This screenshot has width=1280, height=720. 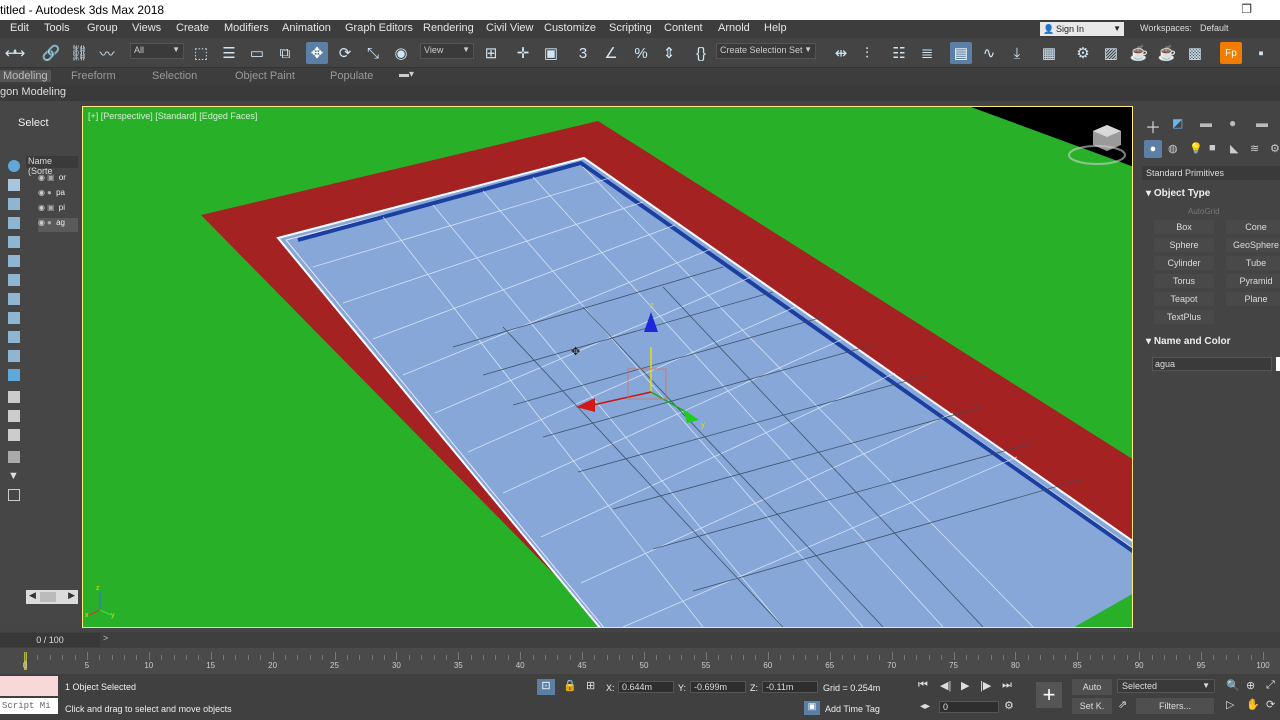 I want to click on time-tag-icon: ▣, so click(x=812, y=708).